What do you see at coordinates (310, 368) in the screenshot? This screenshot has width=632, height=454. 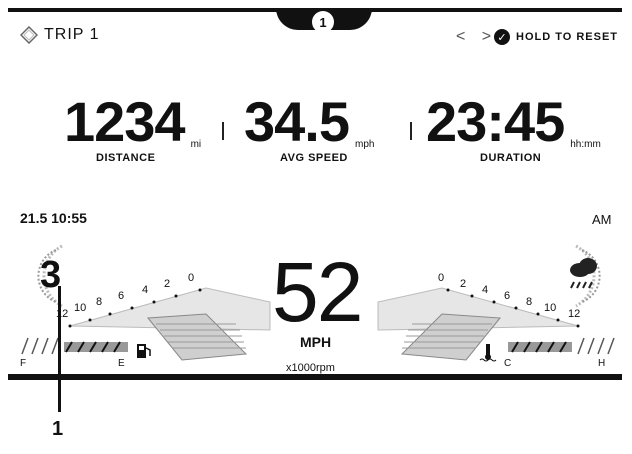 I see `rpm-unit-label: x1000rpm` at bounding box center [310, 368].